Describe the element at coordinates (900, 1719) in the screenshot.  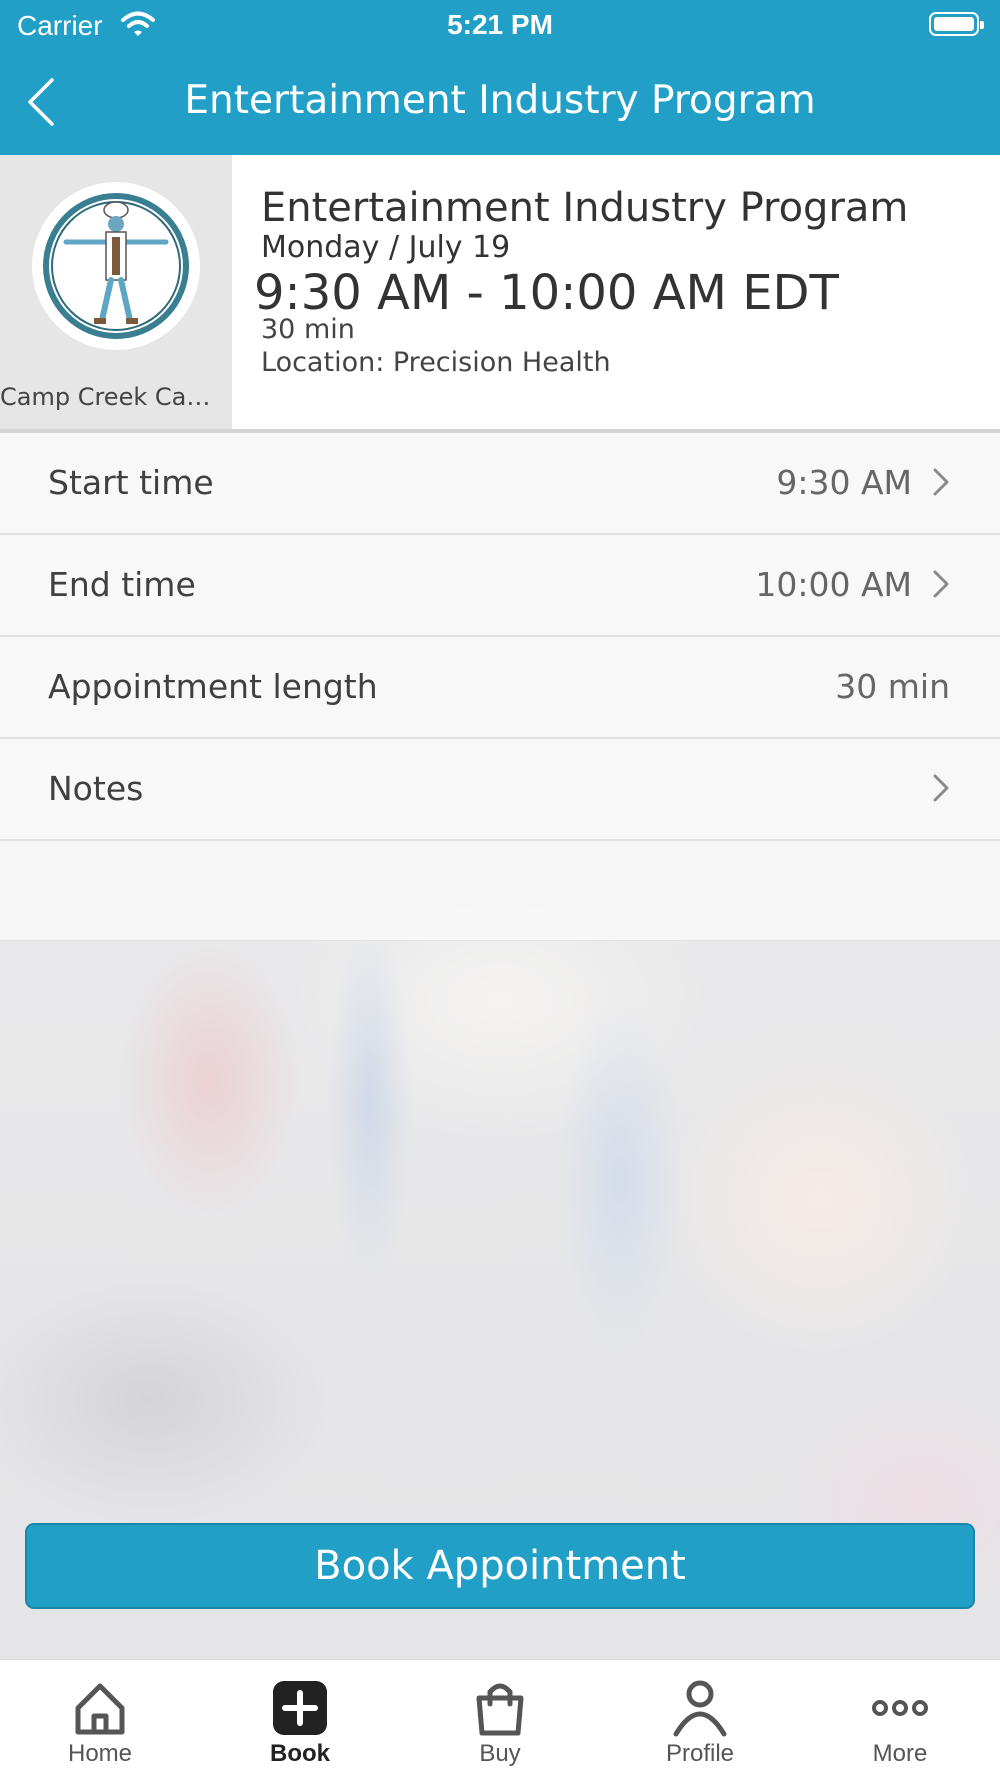
I see `tab-more: More` at that location.